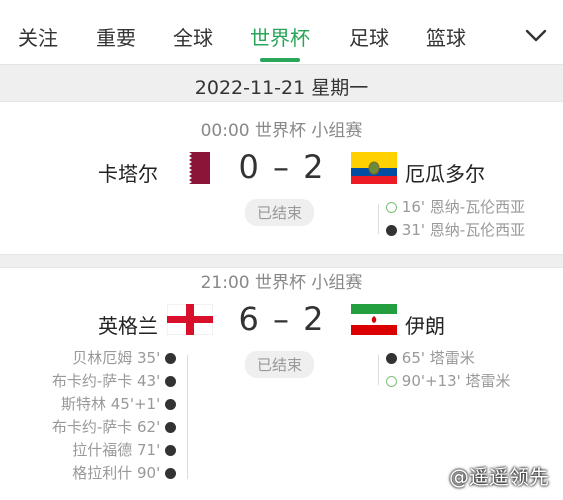 The height and width of the screenshot is (500, 563). I want to click on goal-text: 斯特林 45'+1', so click(111, 404).